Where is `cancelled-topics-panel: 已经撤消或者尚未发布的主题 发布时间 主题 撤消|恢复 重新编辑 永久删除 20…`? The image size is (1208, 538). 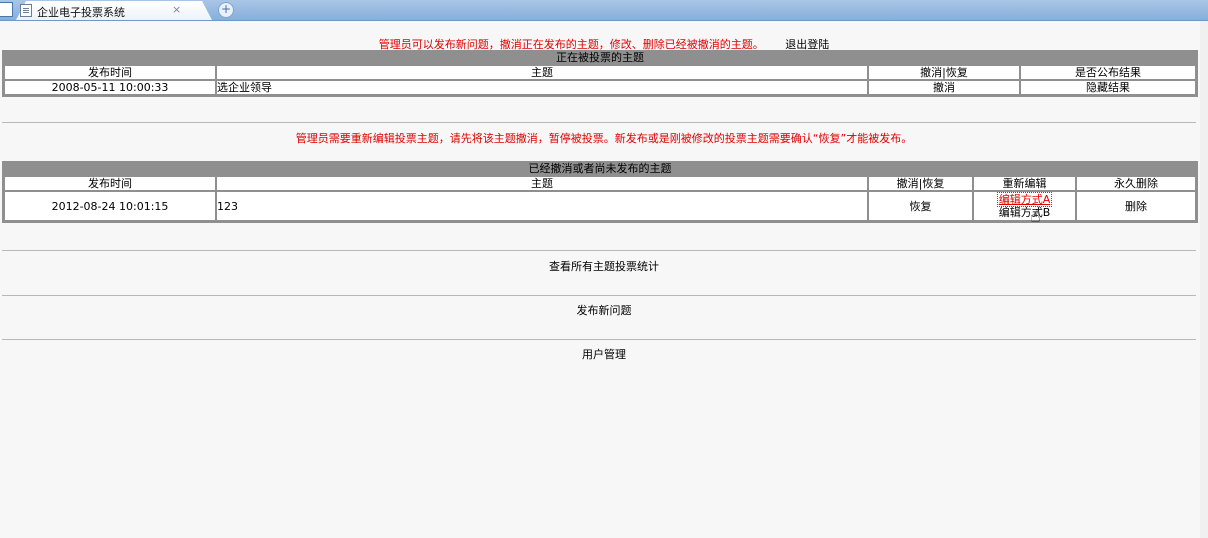 cancelled-topics-panel: 已经撤消或者尚未发布的主题 发布时间 主题 撤消|恢复 重新编辑 永久删除 20… is located at coordinates (600, 192).